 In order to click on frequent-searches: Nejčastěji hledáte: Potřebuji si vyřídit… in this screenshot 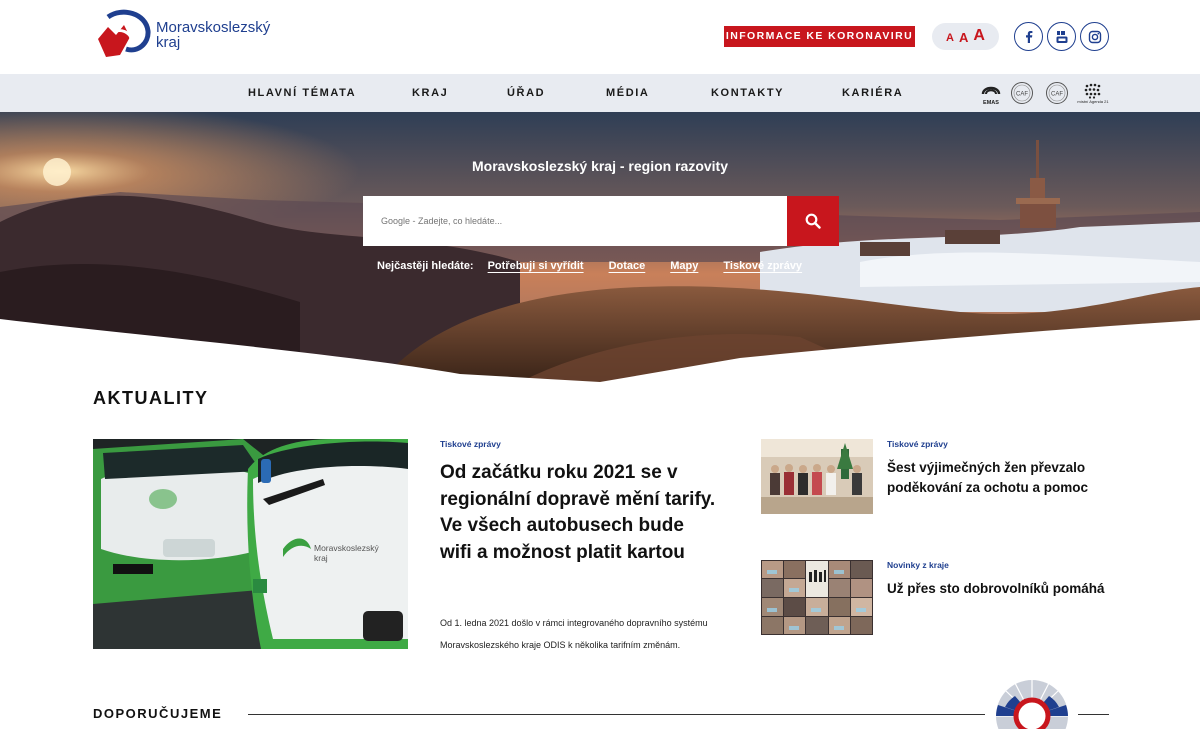, I will do `click(589, 266)`.